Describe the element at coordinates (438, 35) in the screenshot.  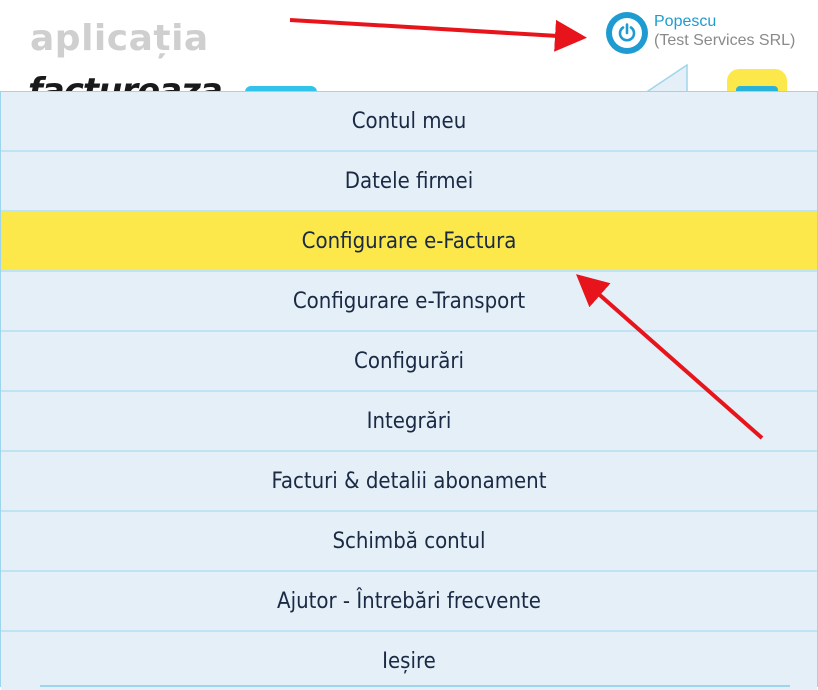
I see `arrow-to-user` at that location.